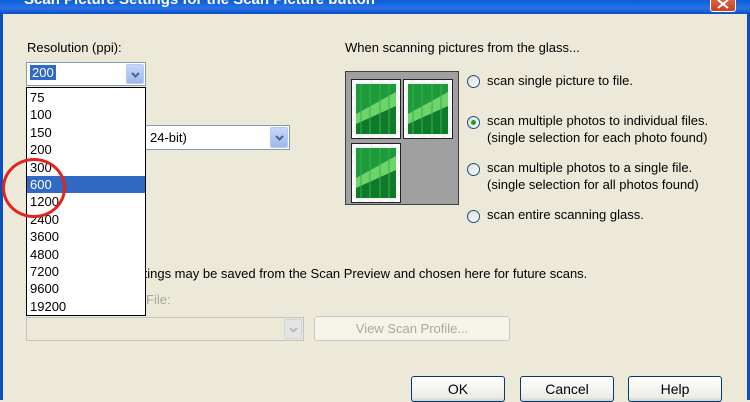  I want to click on resolution-option: 3600, so click(86, 236).